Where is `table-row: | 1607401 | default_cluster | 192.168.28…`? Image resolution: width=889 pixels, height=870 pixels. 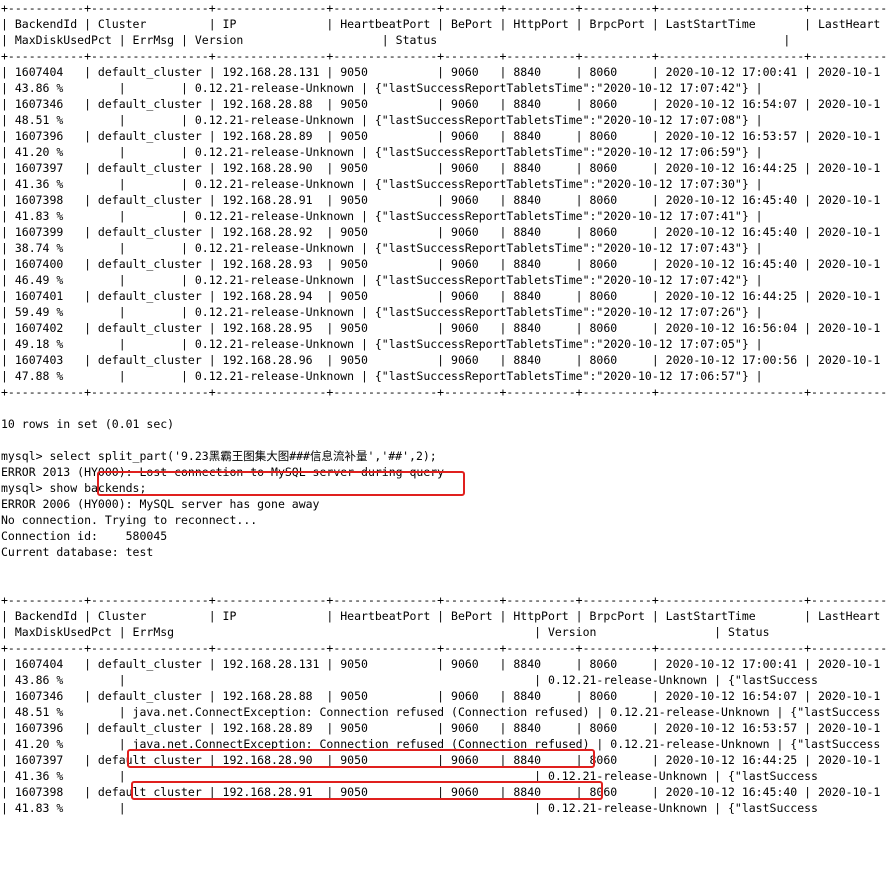
table-row: | 1607401 | default_cluster | 192.168.28… is located at coordinates (441, 296).